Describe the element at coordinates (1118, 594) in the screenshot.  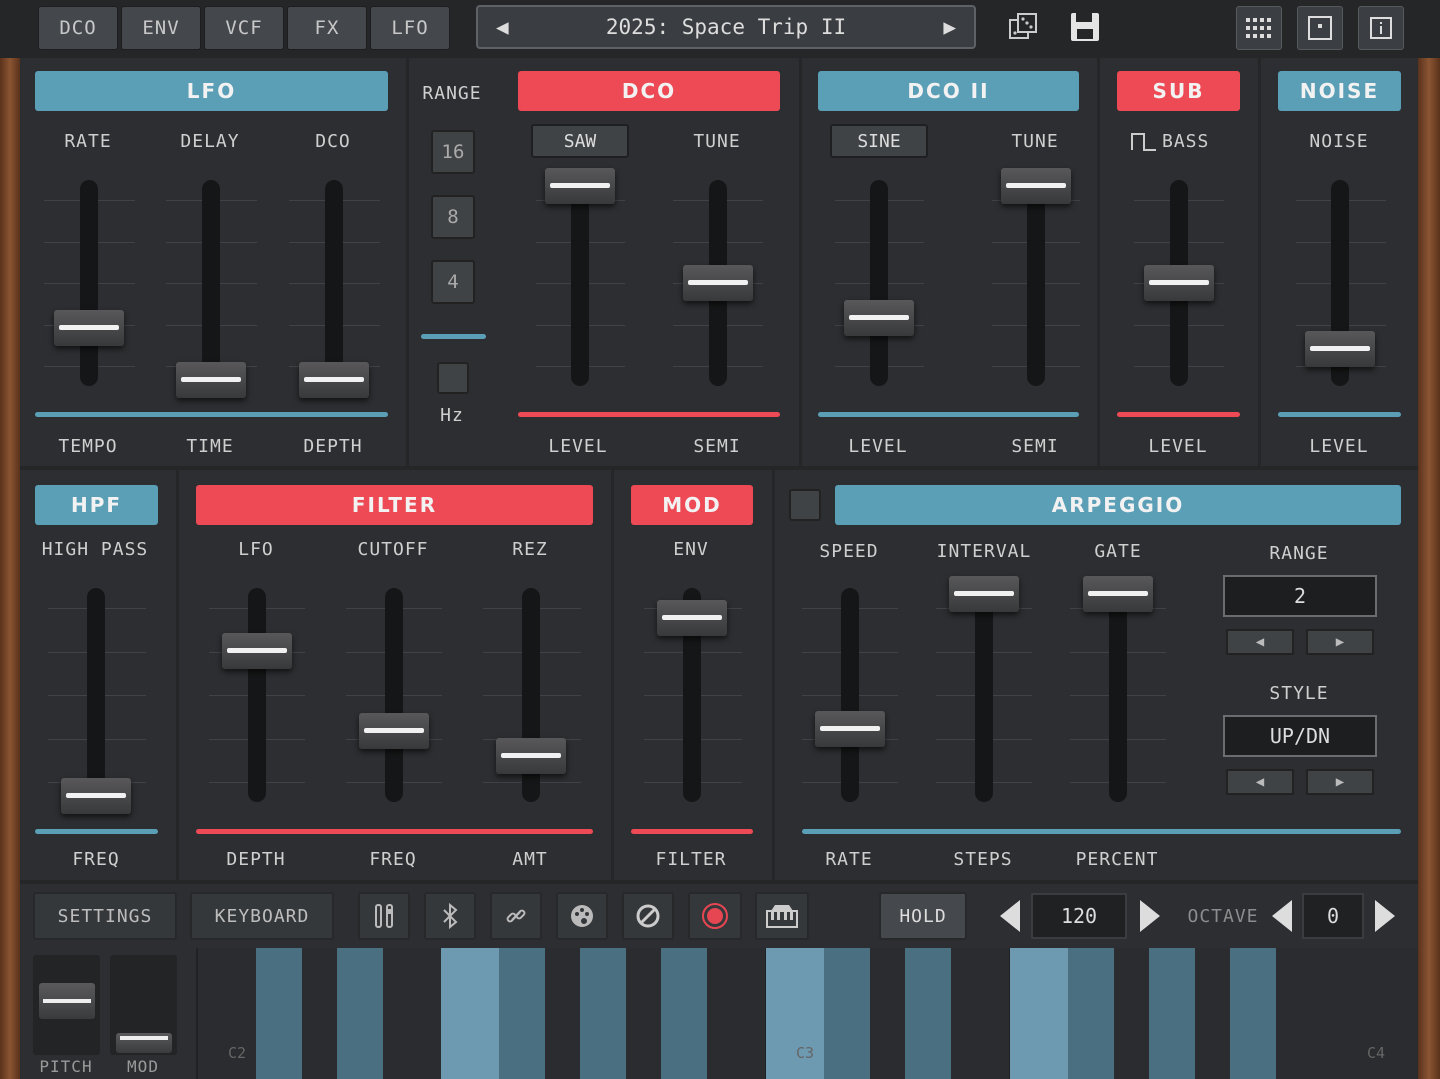
I see `arp-gate-slider-handle` at that location.